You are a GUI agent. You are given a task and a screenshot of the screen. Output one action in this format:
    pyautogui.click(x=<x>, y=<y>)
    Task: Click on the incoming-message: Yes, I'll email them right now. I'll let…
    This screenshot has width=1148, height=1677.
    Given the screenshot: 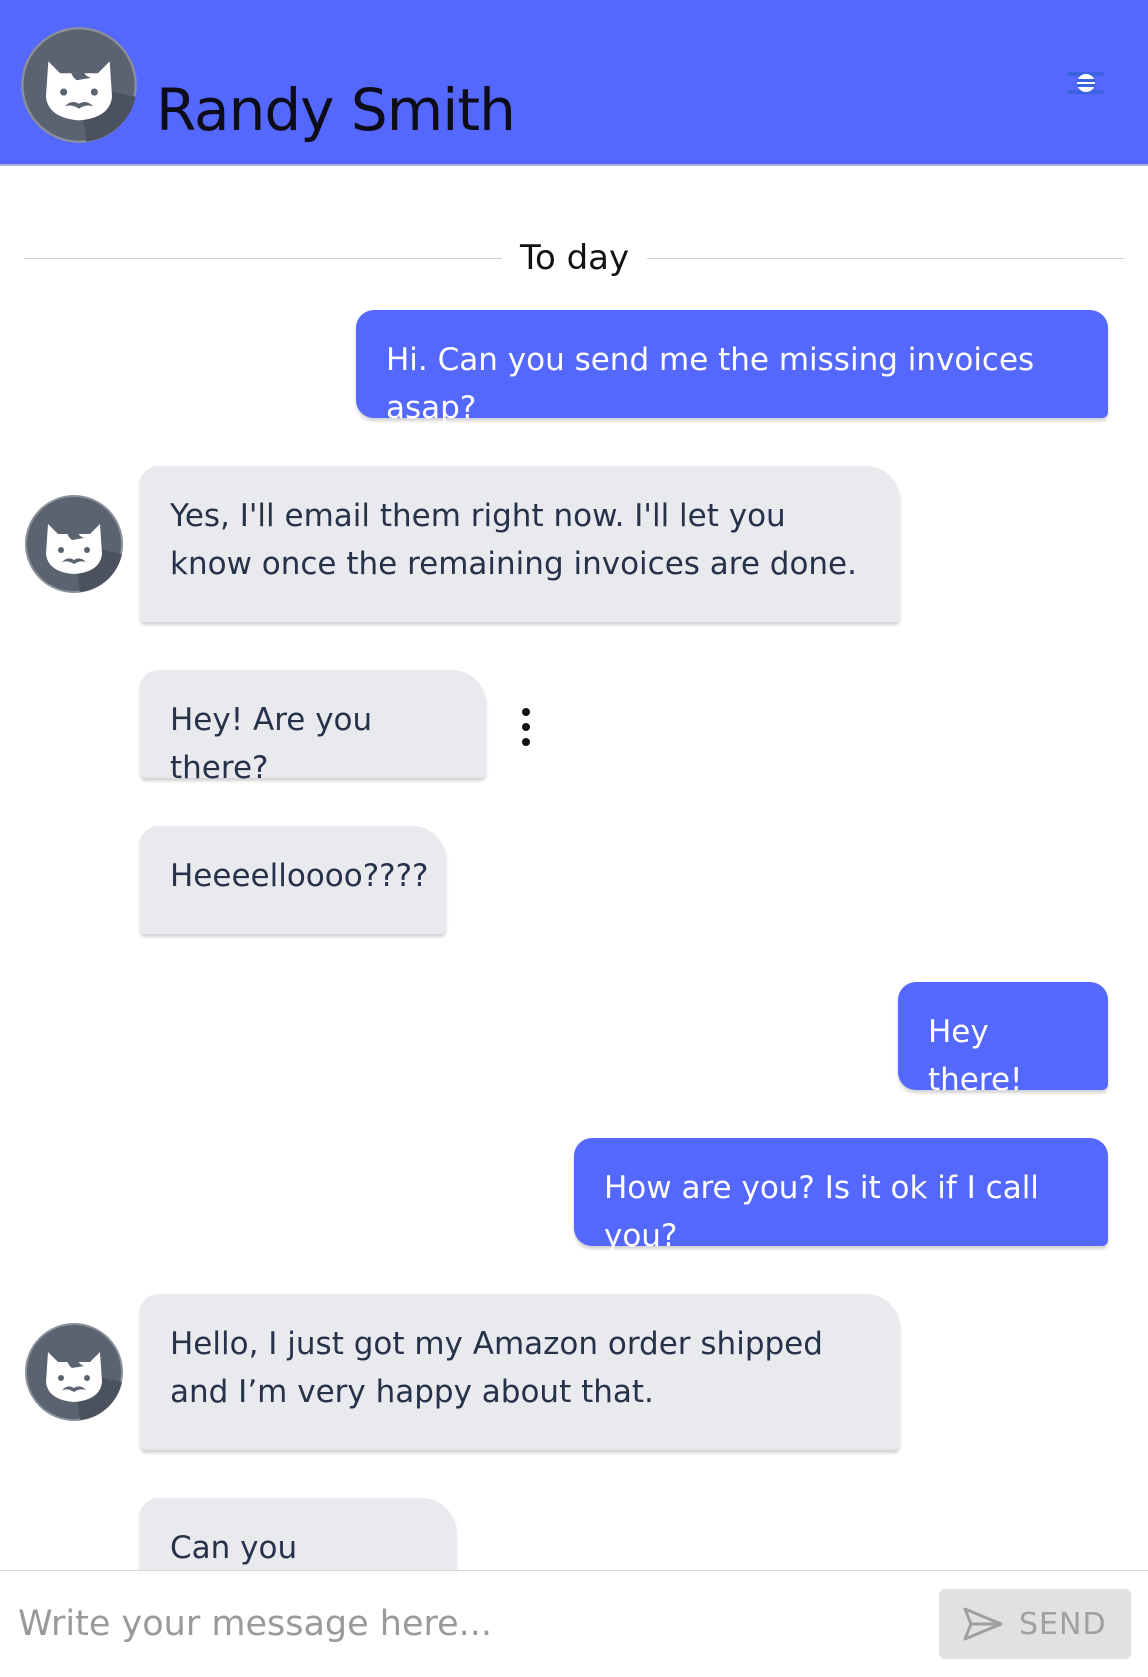 What is the action you would take?
    pyautogui.click(x=520, y=544)
    